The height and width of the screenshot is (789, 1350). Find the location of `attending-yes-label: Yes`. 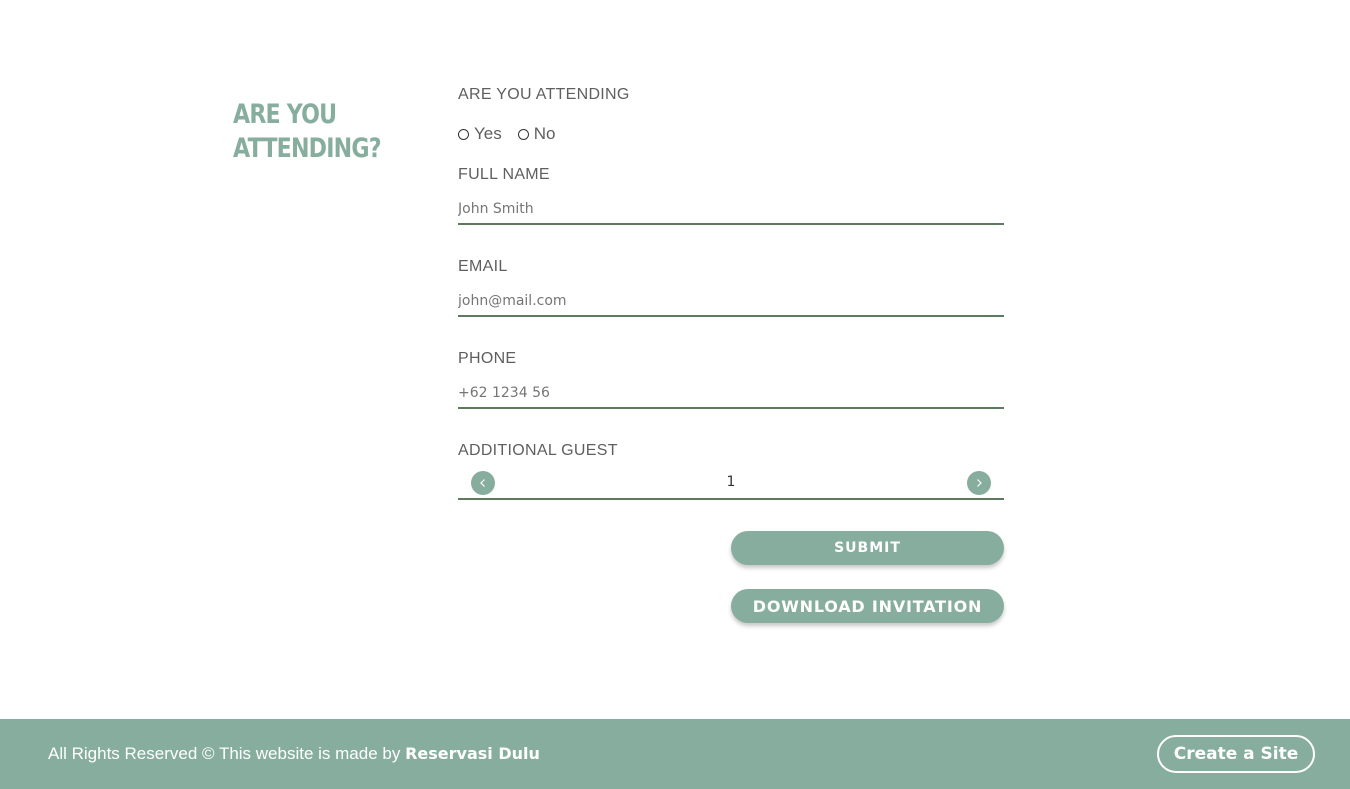

attending-yes-label: Yes is located at coordinates (488, 133).